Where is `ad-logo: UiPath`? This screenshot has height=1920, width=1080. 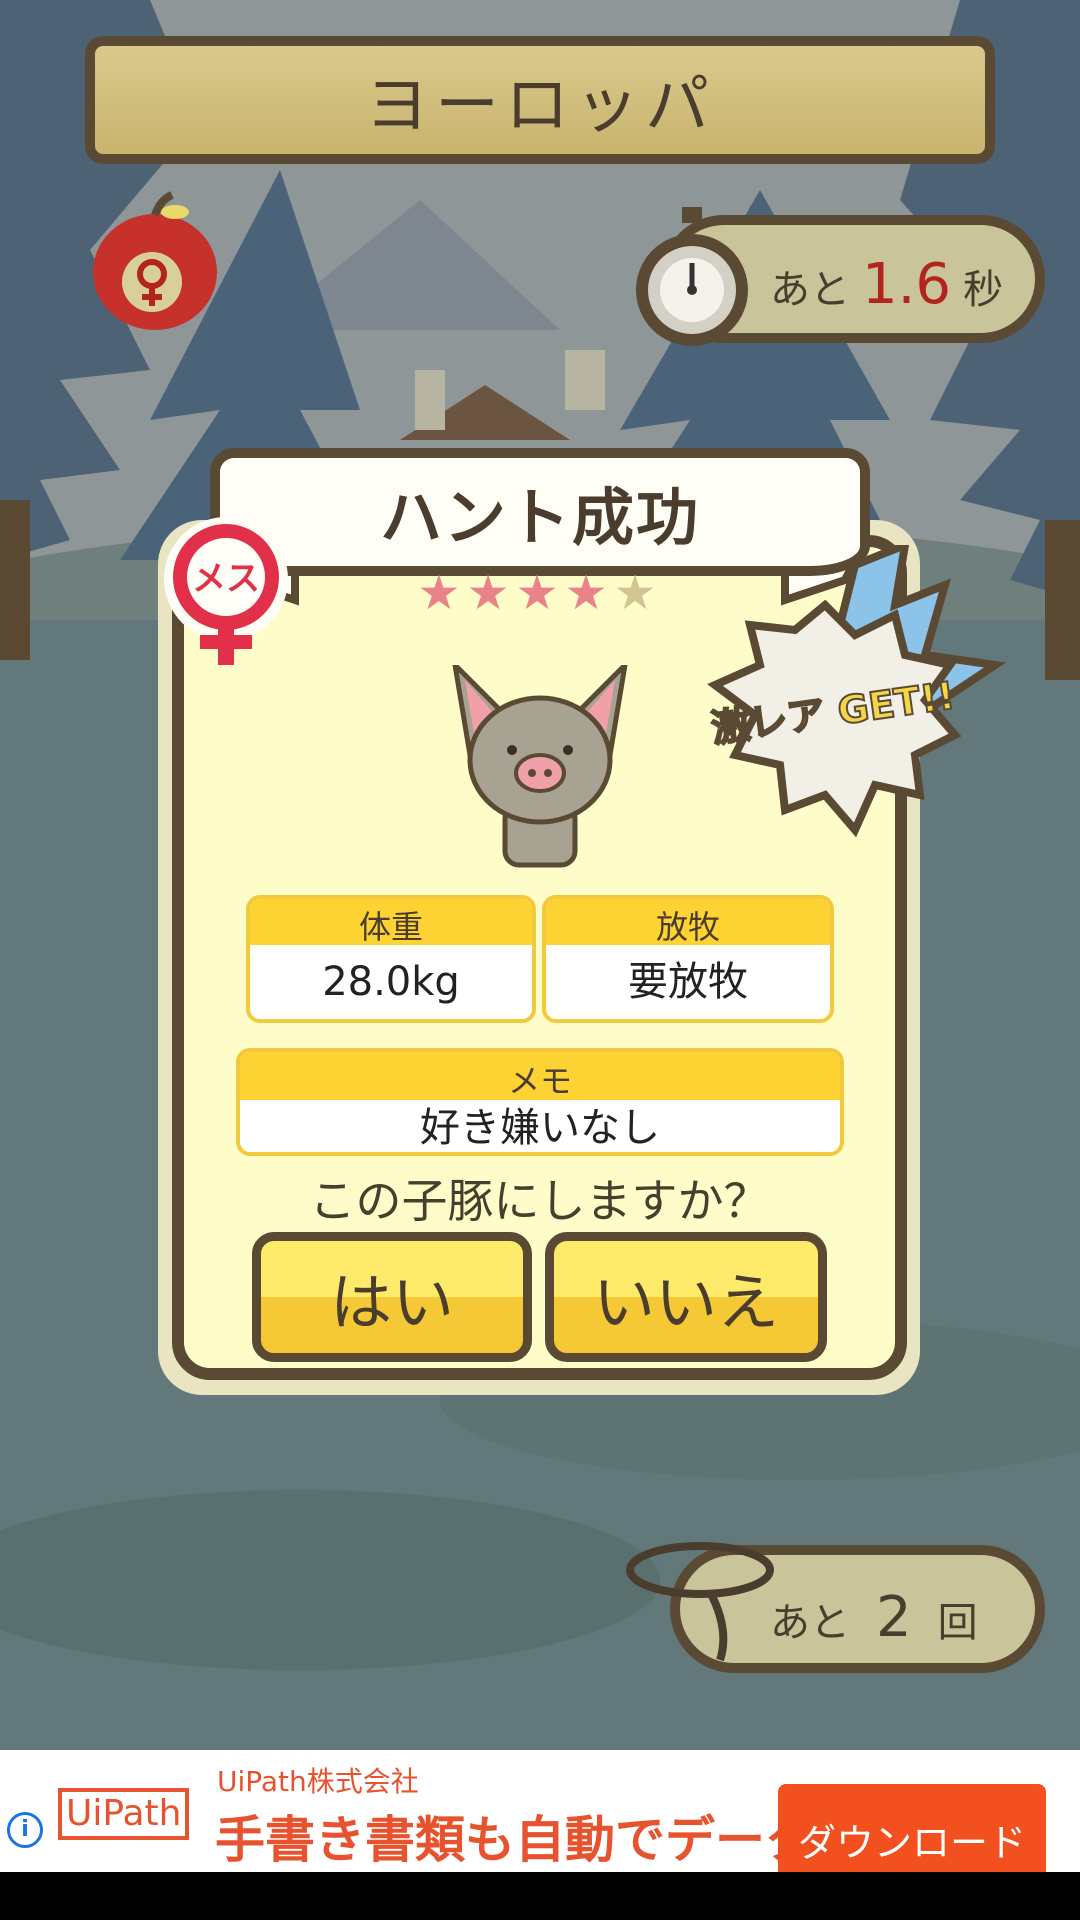
ad-logo: UiPath is located at coordinates (125, 1814).